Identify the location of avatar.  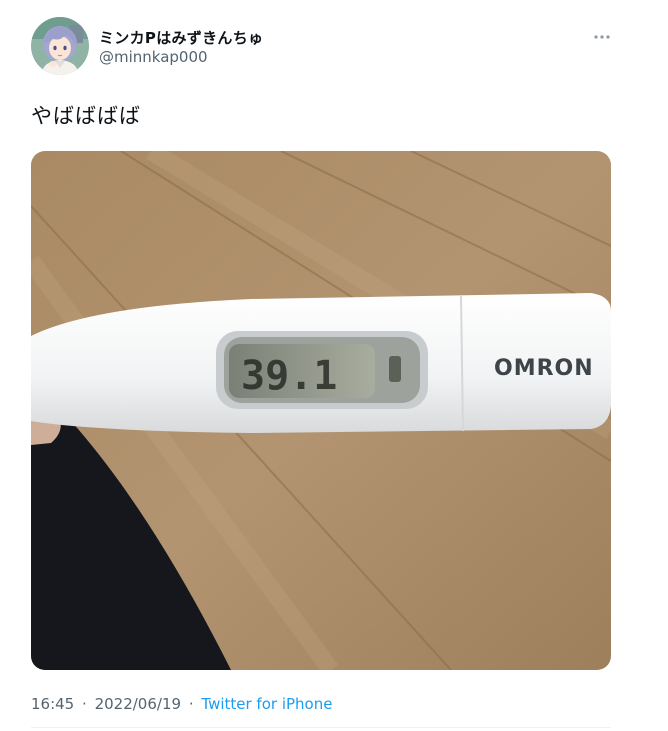
(60, 46).